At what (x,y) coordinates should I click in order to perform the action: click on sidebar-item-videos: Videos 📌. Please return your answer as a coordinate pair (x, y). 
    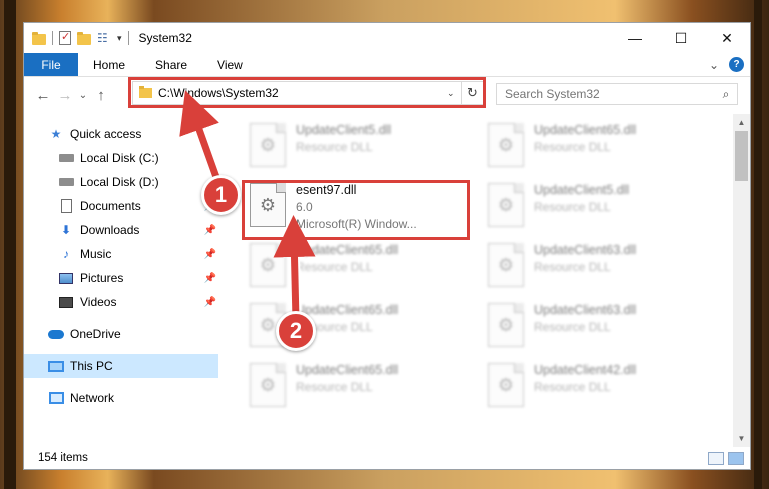
    Looking at the image, I should click on (121, 302).